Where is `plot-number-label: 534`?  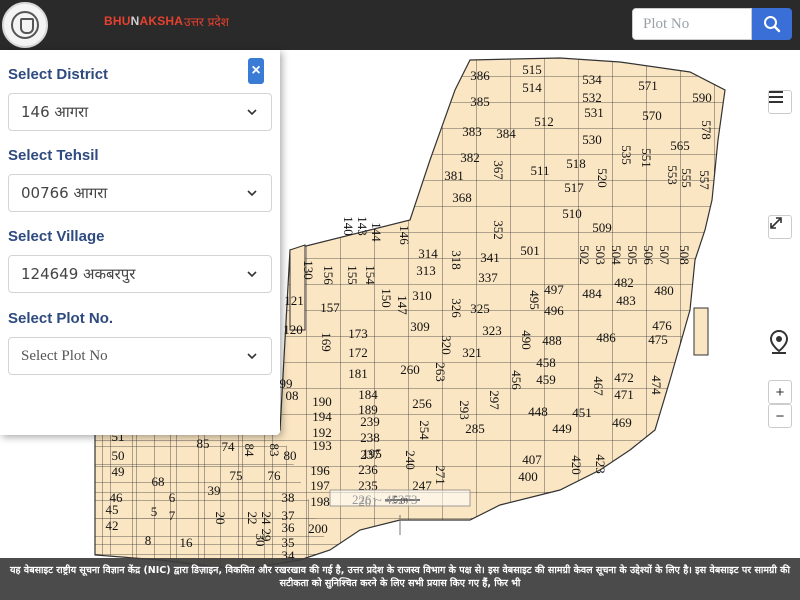 plot-number-label: 534 is located at coordinates (592, 79).